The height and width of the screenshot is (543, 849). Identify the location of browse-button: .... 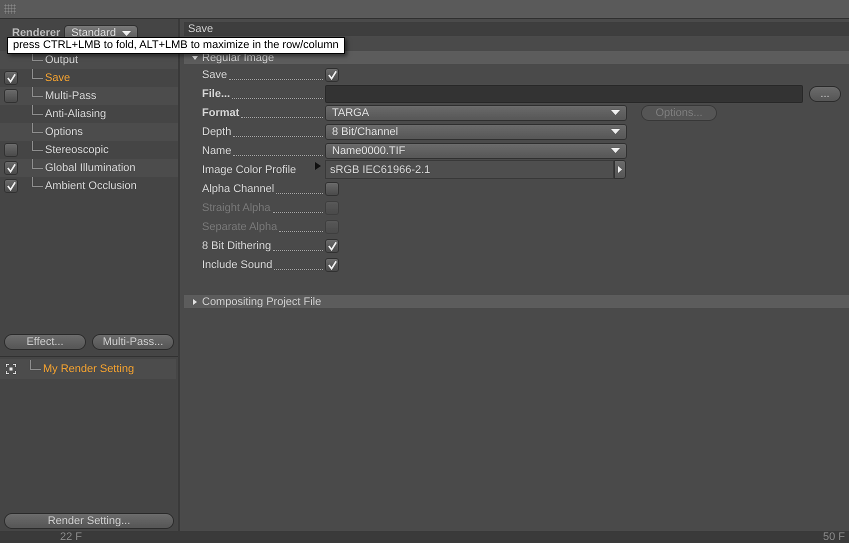
(825, 94).